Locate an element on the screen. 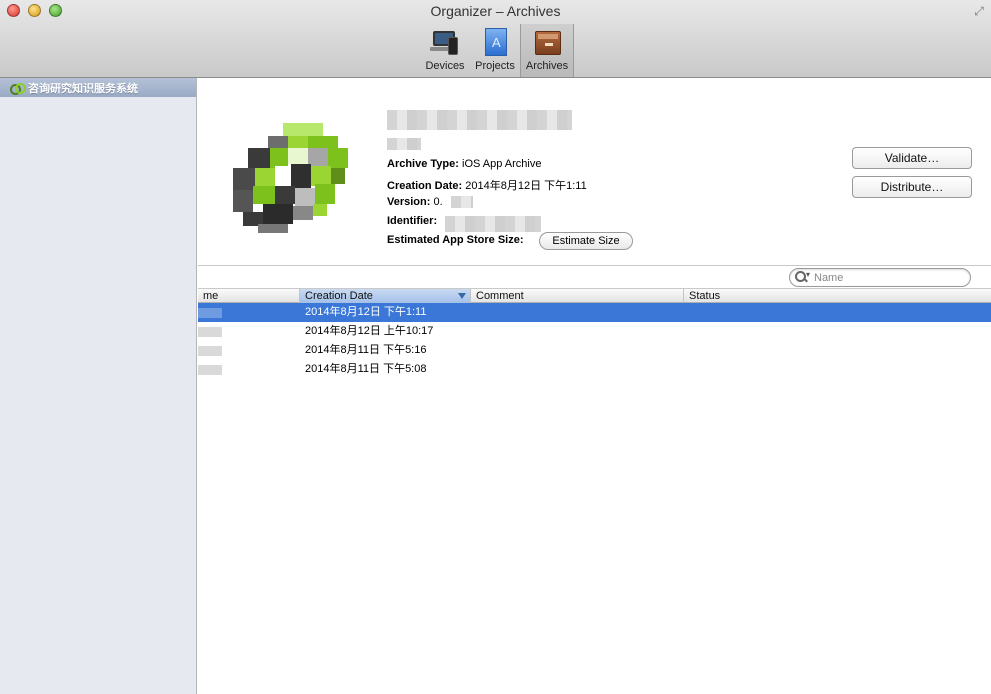 The image size is (991, 694). row-creation-date: 2014年8月11日 下午5:16 is located at coordinates (366, 350).